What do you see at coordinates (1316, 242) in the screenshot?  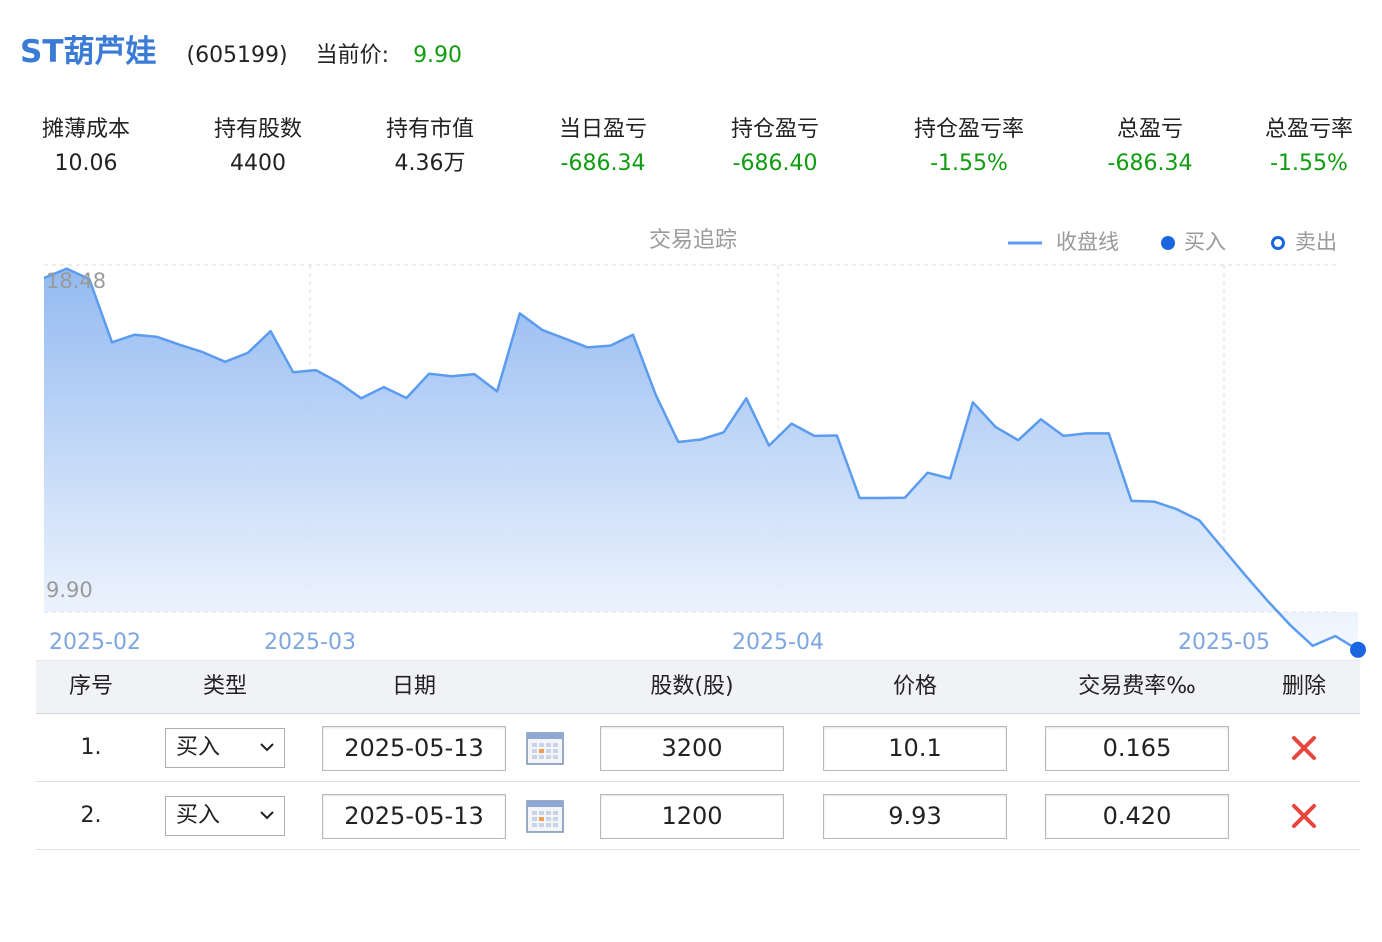 I see `legend-item-sell: 卖出` at bounding box center [1316, 242].